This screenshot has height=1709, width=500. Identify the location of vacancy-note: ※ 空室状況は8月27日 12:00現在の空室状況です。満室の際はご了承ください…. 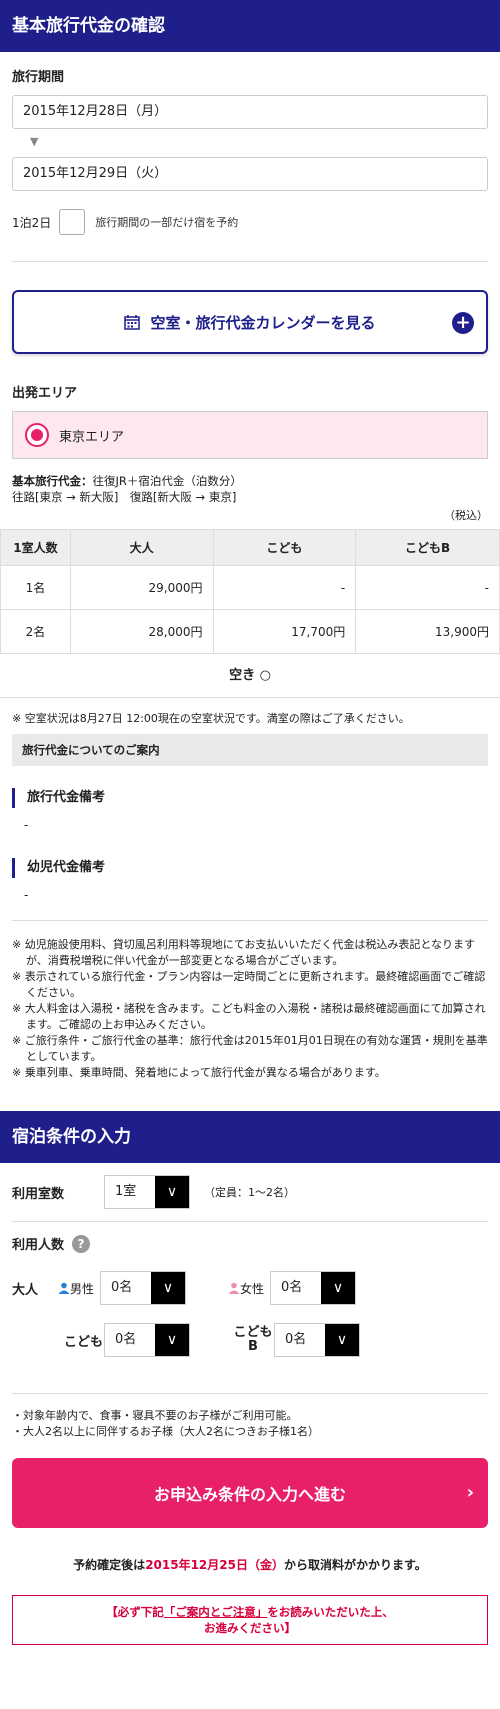
(211, 718).